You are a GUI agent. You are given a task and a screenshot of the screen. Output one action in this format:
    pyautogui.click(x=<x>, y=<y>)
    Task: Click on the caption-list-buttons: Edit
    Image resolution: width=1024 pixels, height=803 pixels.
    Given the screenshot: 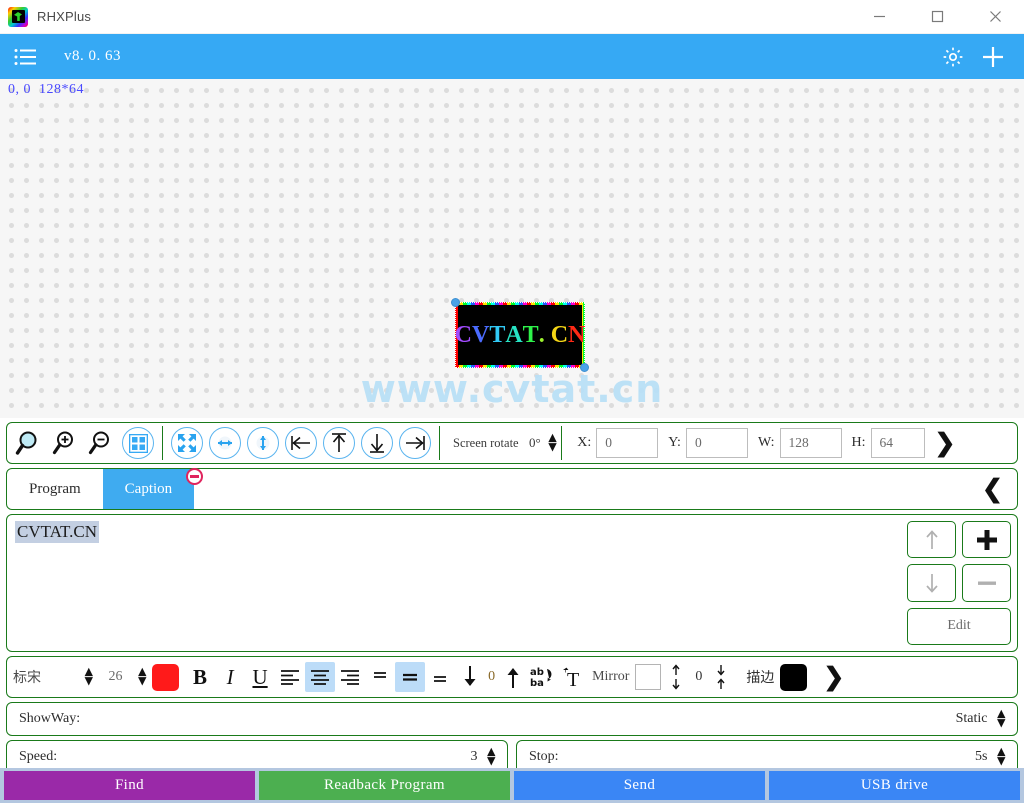 What is the action you would take?
    pyautogui.click(x=962, y=583)
    